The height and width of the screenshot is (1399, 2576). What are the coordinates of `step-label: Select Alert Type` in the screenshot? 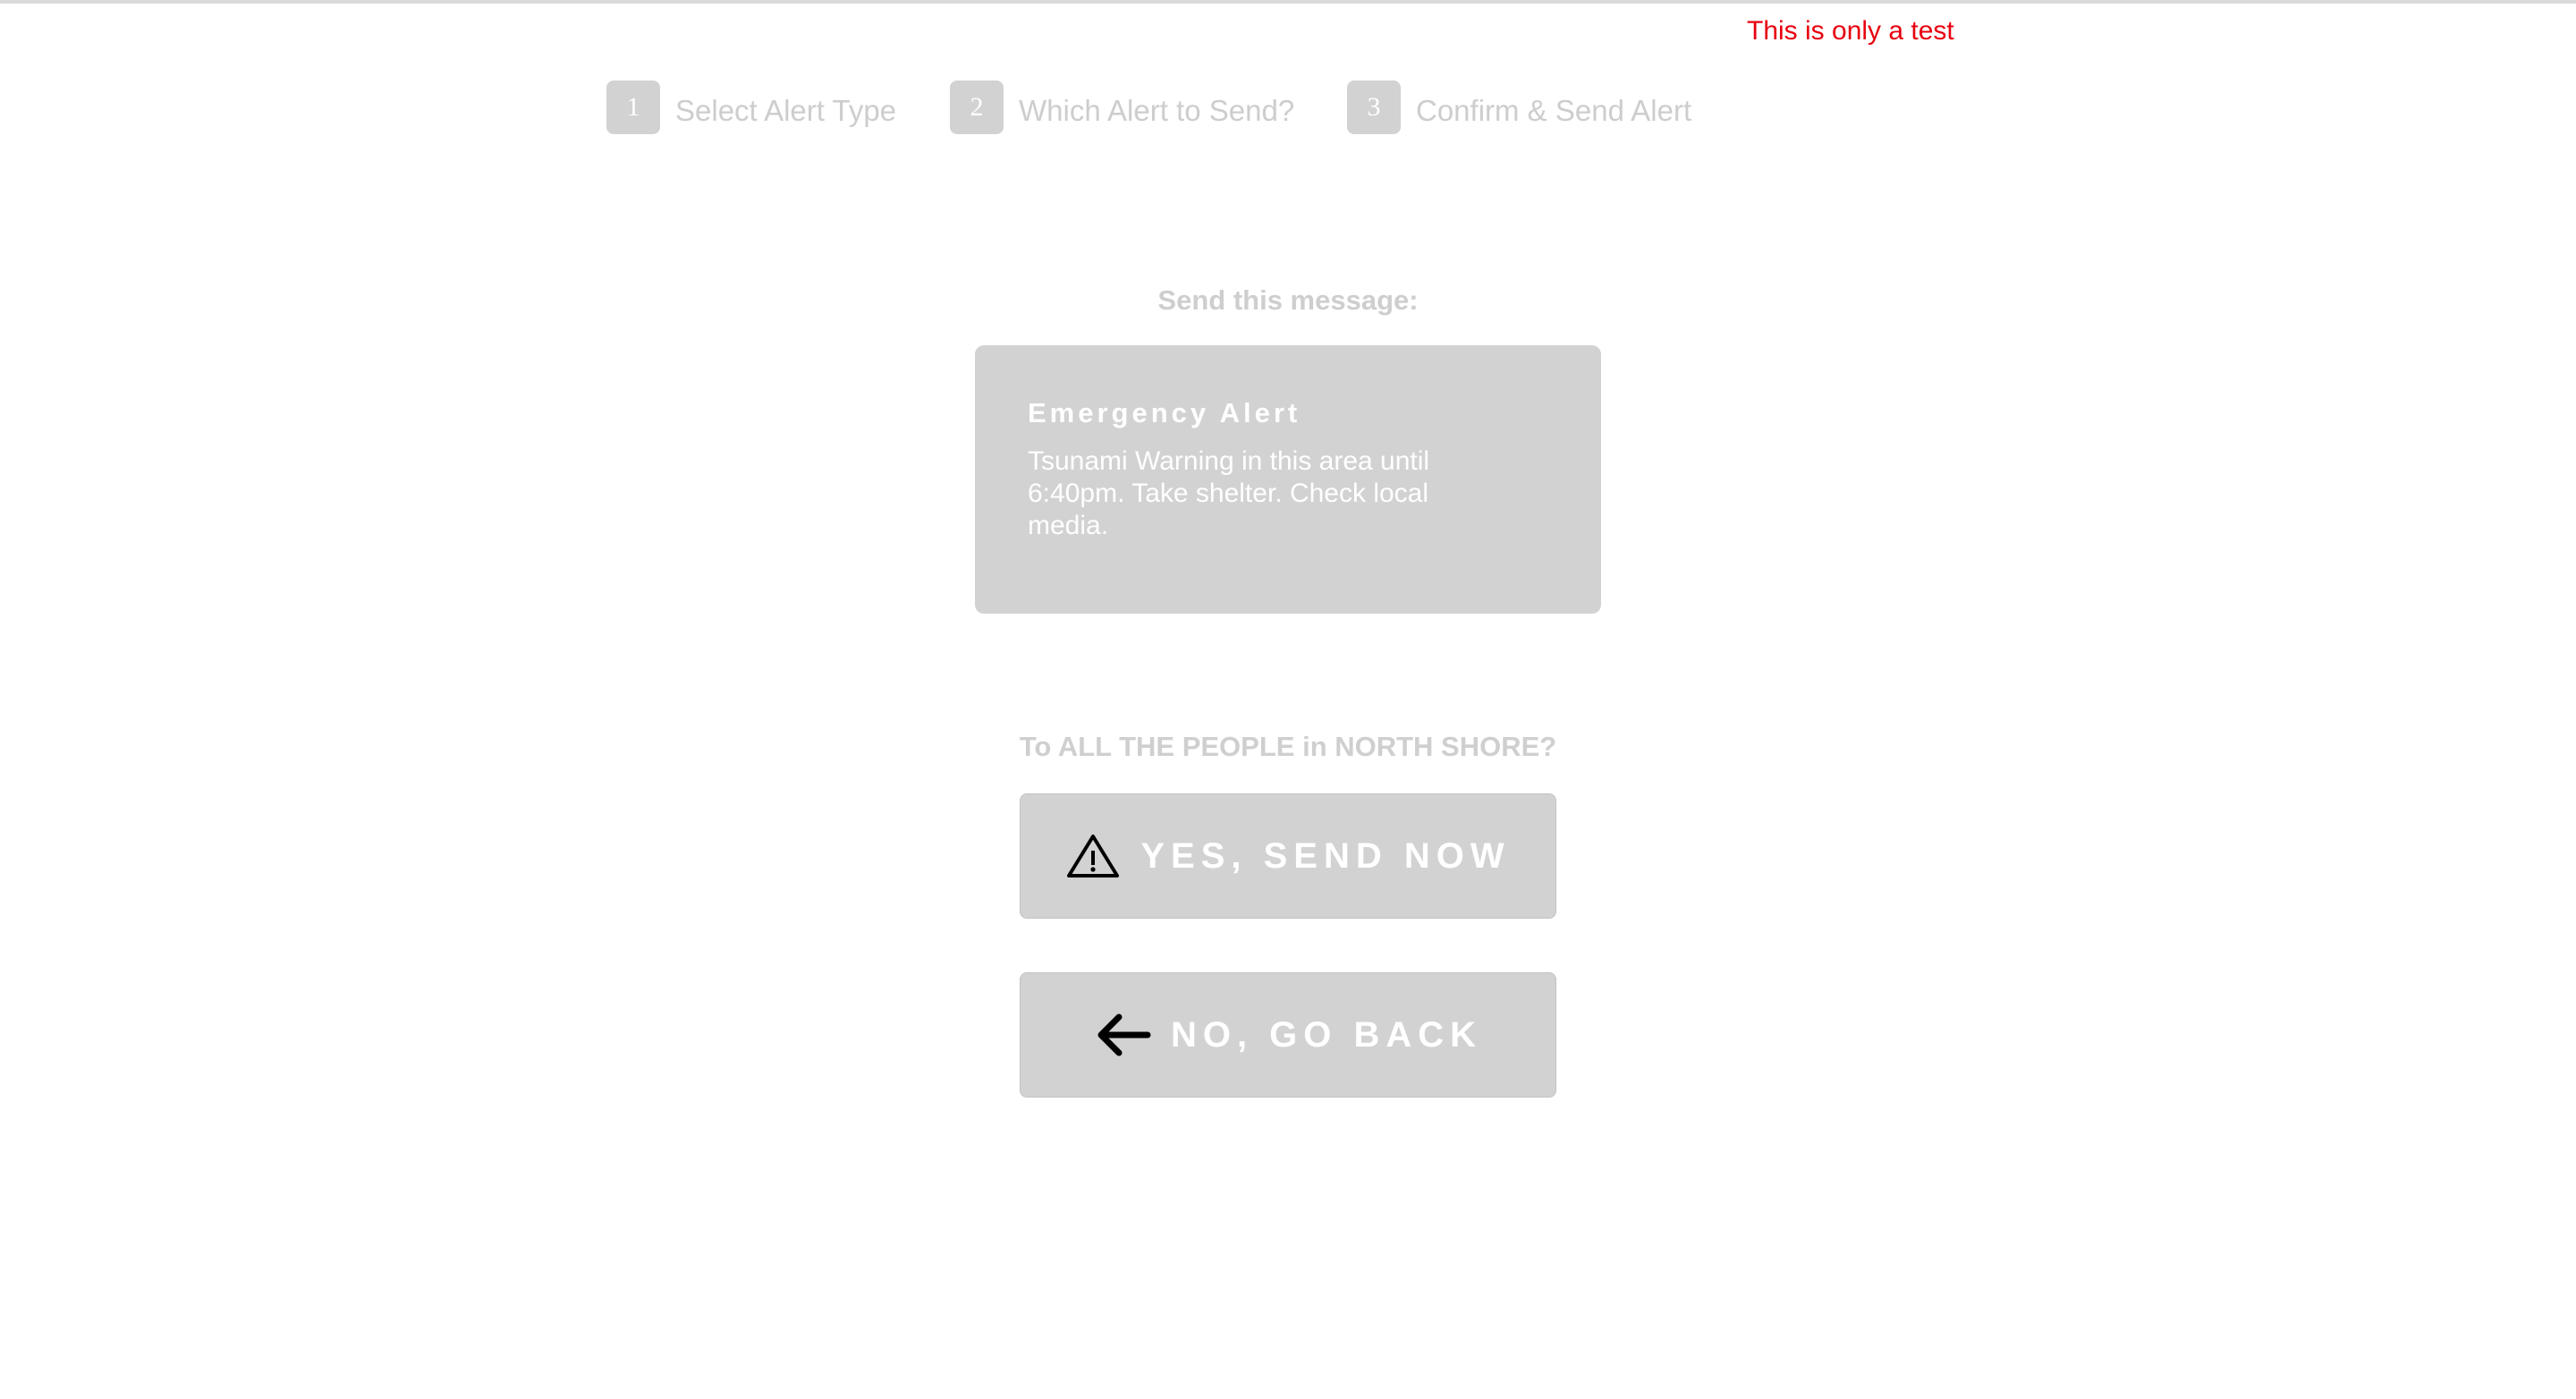 It's located at (786, 110).